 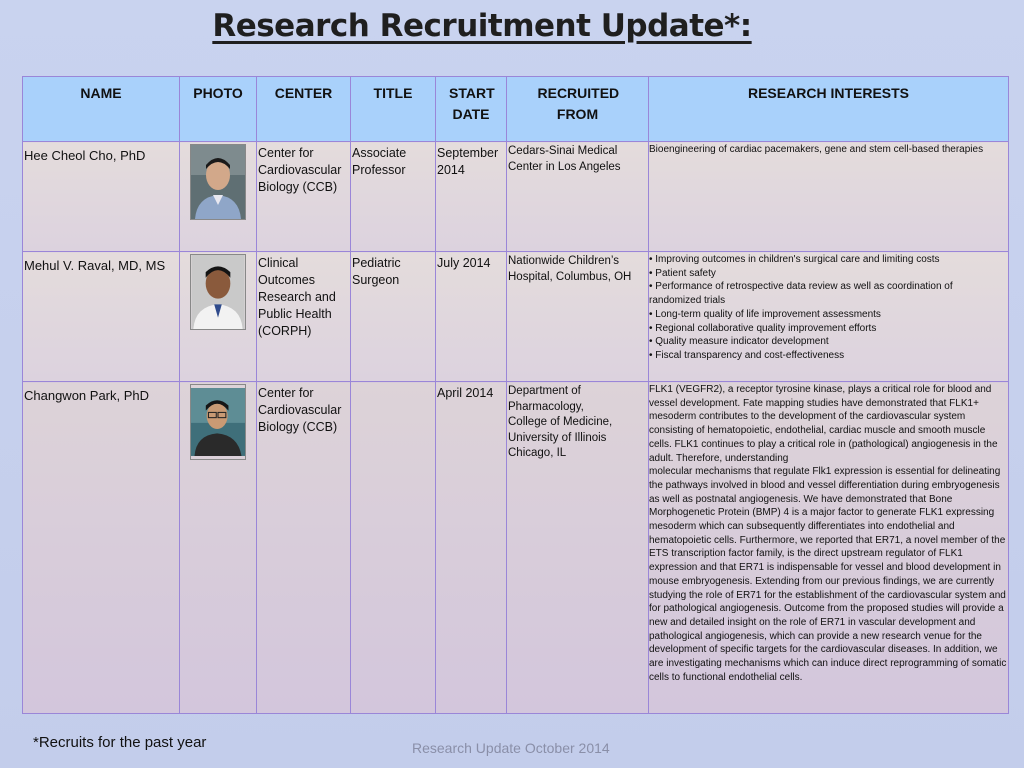 What do you see at coordinates (393, 316) in the screenshot?
I see `title-cell: Pediatric Surgeon` at bounding box center [393, 316].